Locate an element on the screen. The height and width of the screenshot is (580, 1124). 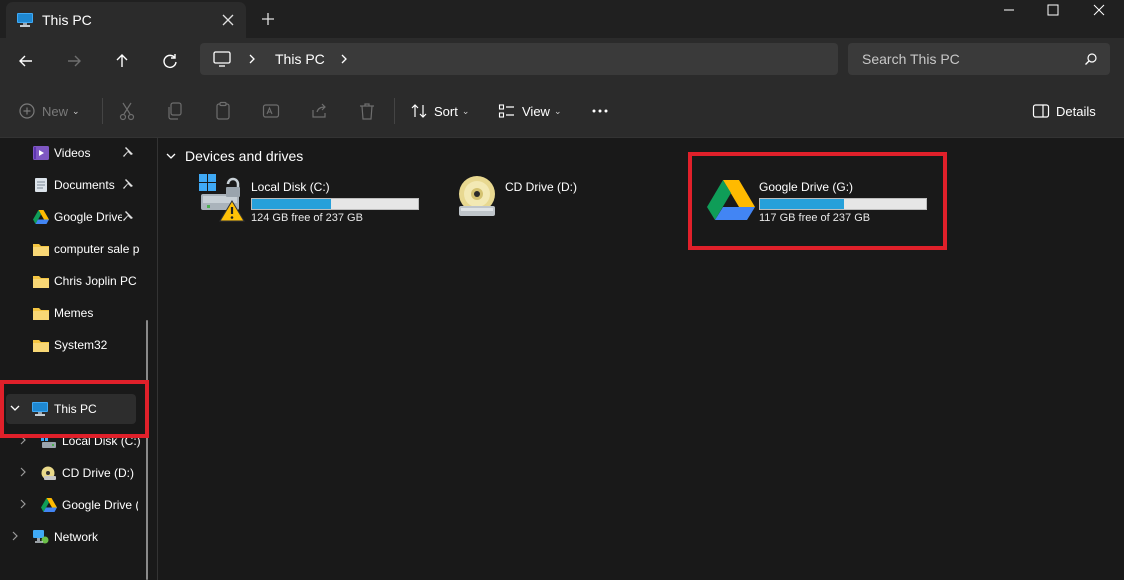
rename-icon is located at coordinates (271, 111).